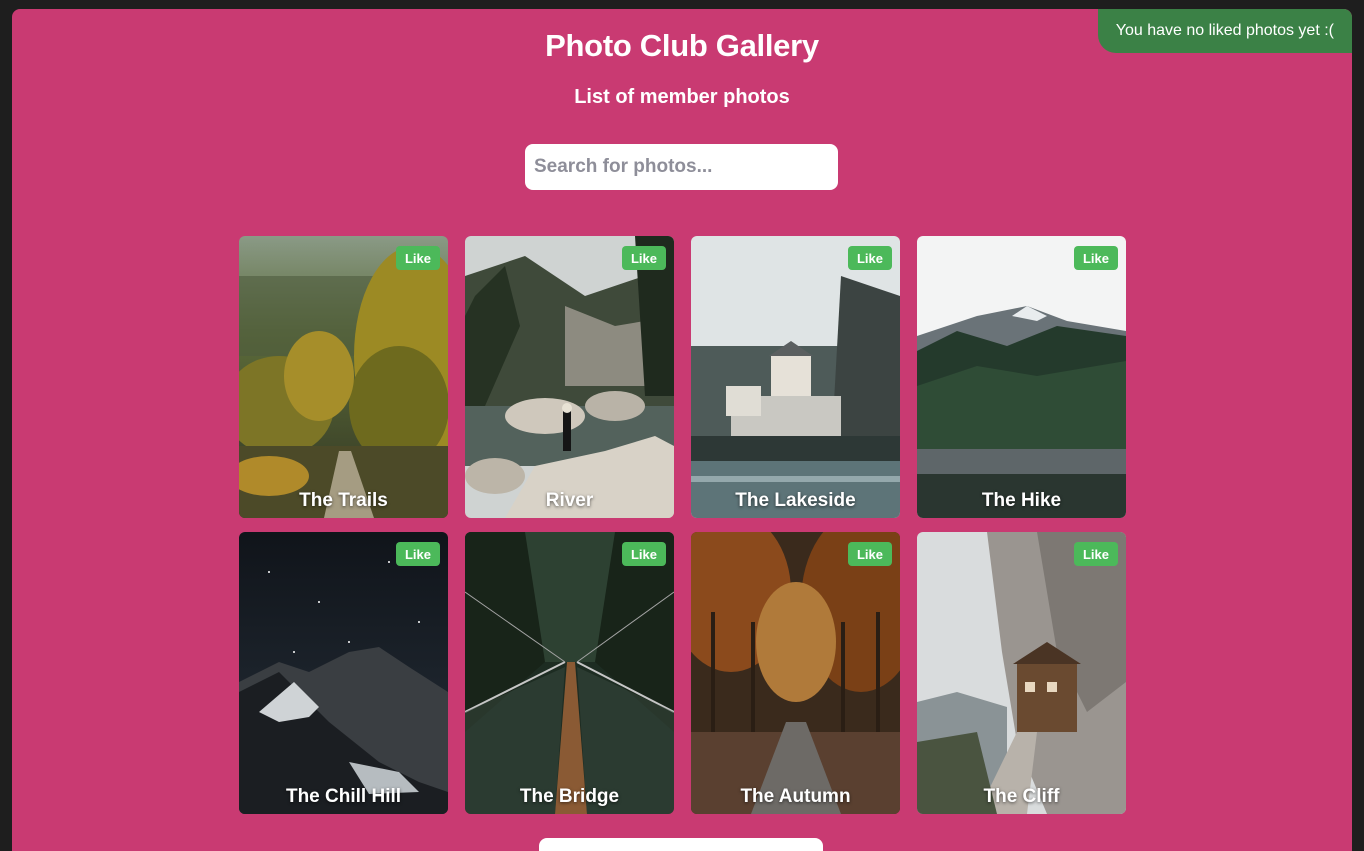 Image resolution: width=1364 pixels, height=851 pixels. Describe the element at coordinates (343, 500) in the screenshot. I see `photo-title: The Trails` at that location.